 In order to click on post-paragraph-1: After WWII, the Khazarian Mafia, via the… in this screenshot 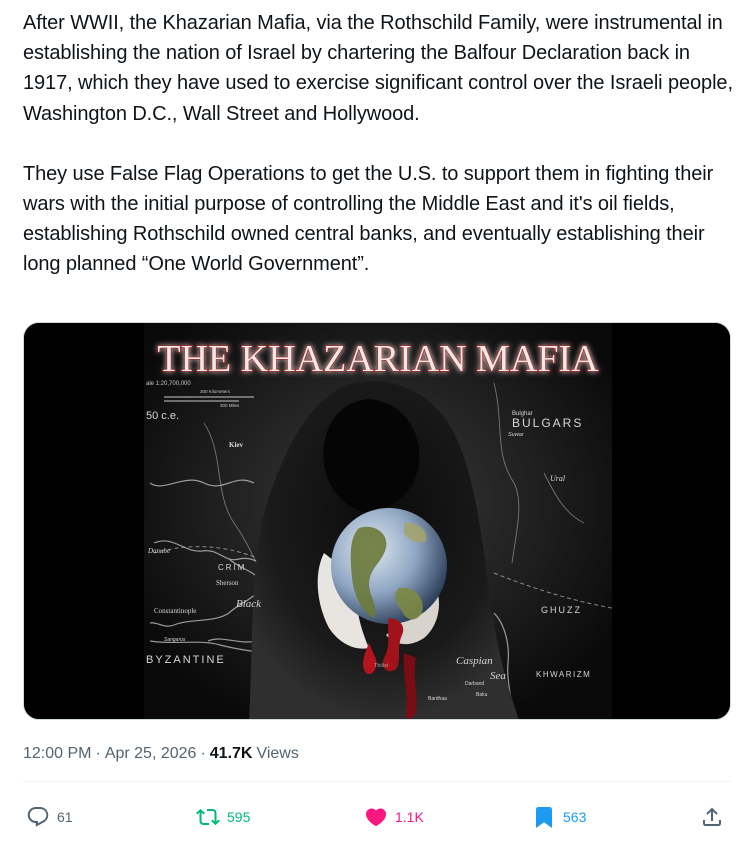, I will do `click(378, 68)`.